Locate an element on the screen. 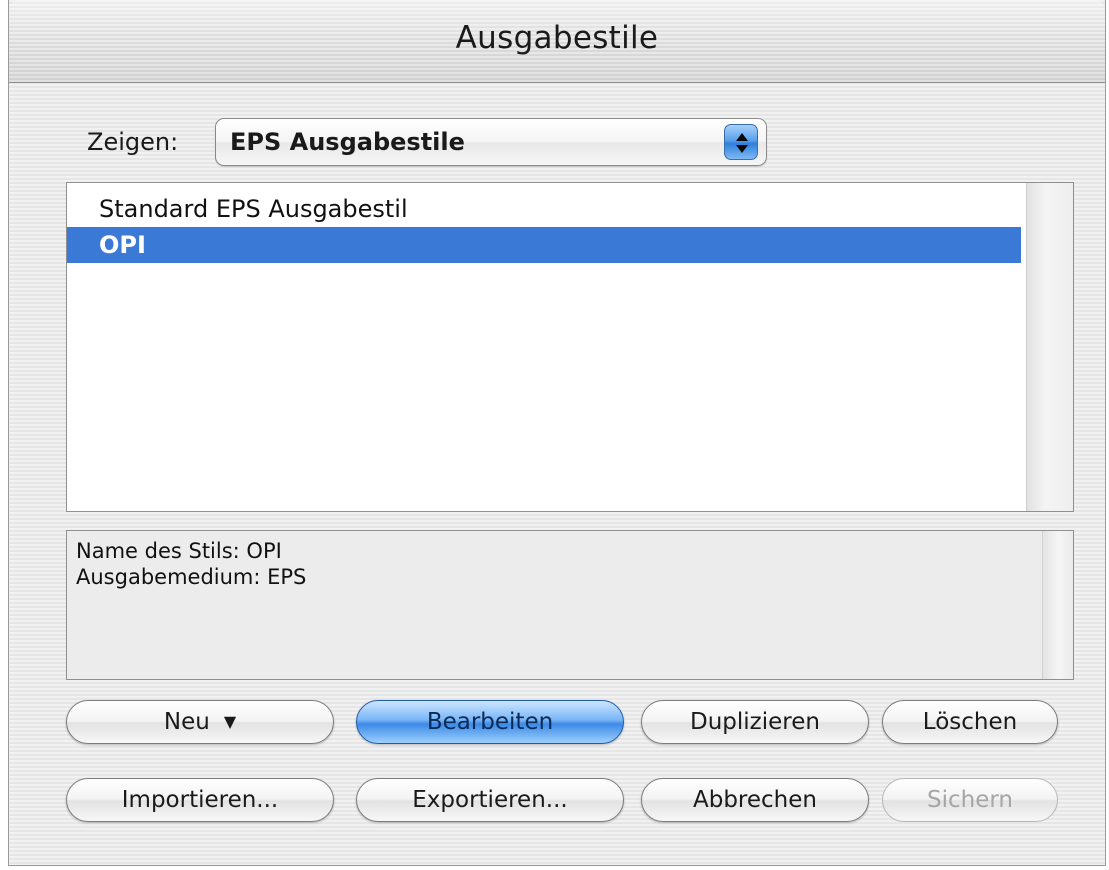  cancel-button: Abbrechen is located at coordinates (755, 800).